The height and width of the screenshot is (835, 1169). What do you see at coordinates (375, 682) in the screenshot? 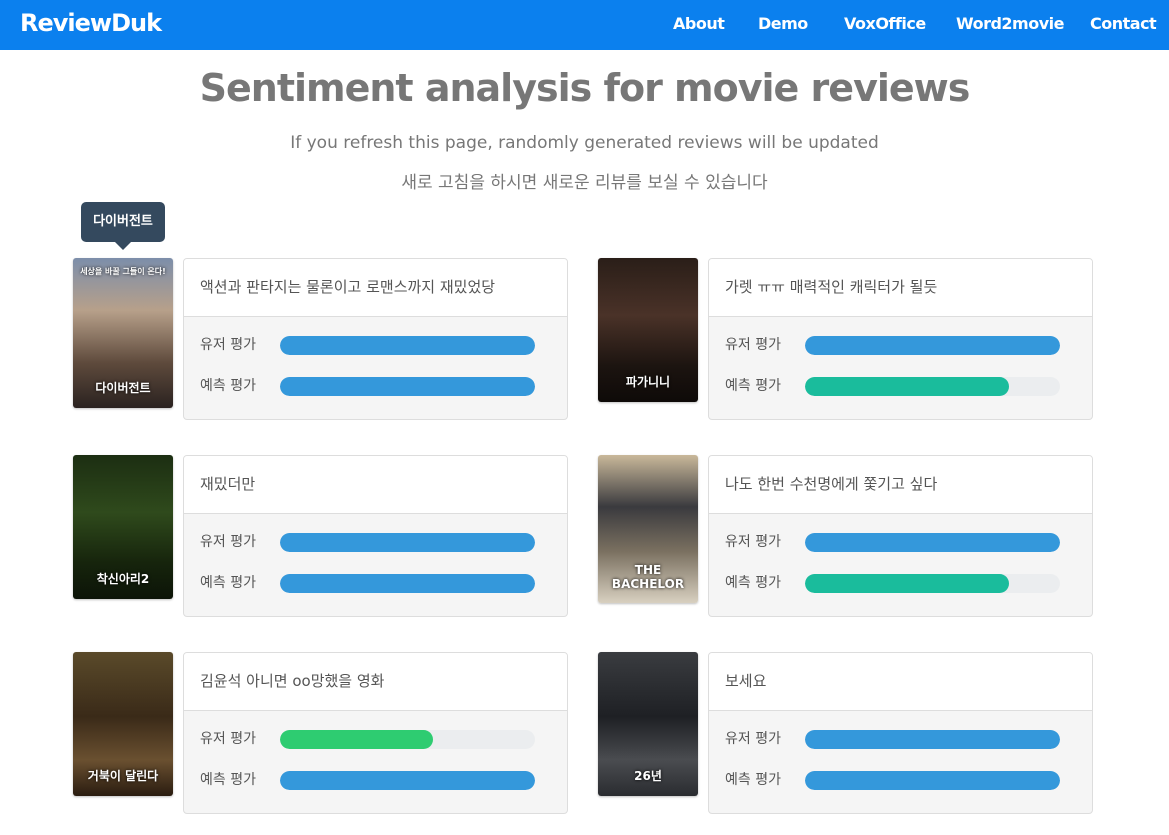
I see `review-text: 김윤석 아니면 oo망했을 영화` at bounding box center [375, 682].